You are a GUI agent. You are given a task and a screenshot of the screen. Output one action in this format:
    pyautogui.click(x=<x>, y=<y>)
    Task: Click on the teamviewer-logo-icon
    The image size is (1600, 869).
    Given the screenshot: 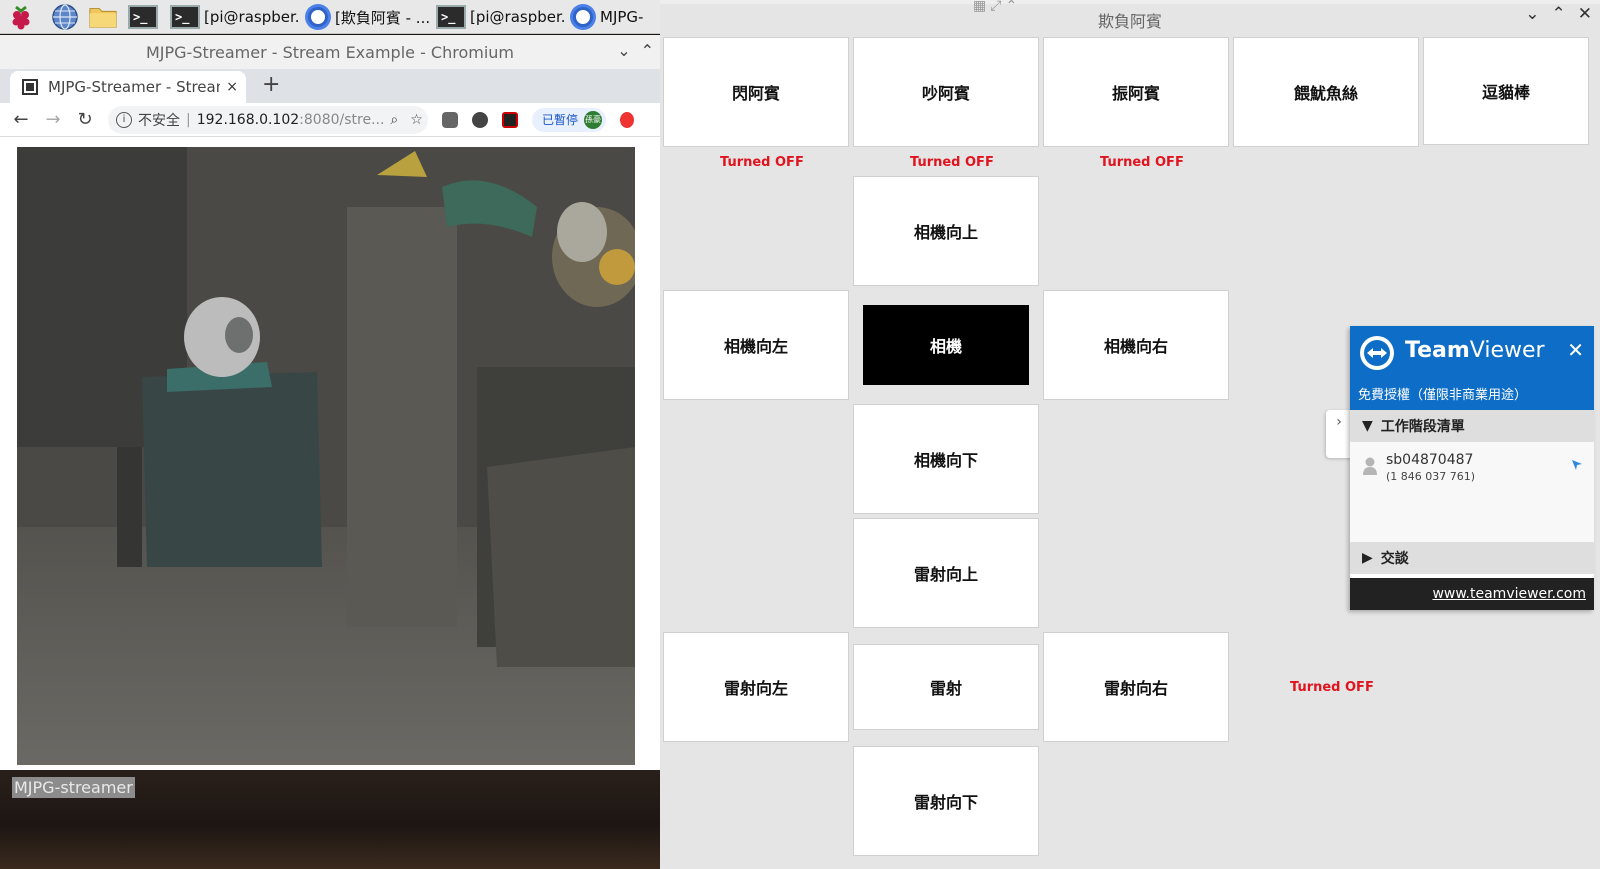 What is the action you would take?
    pyautogui.click(x=1377, y=353)
    